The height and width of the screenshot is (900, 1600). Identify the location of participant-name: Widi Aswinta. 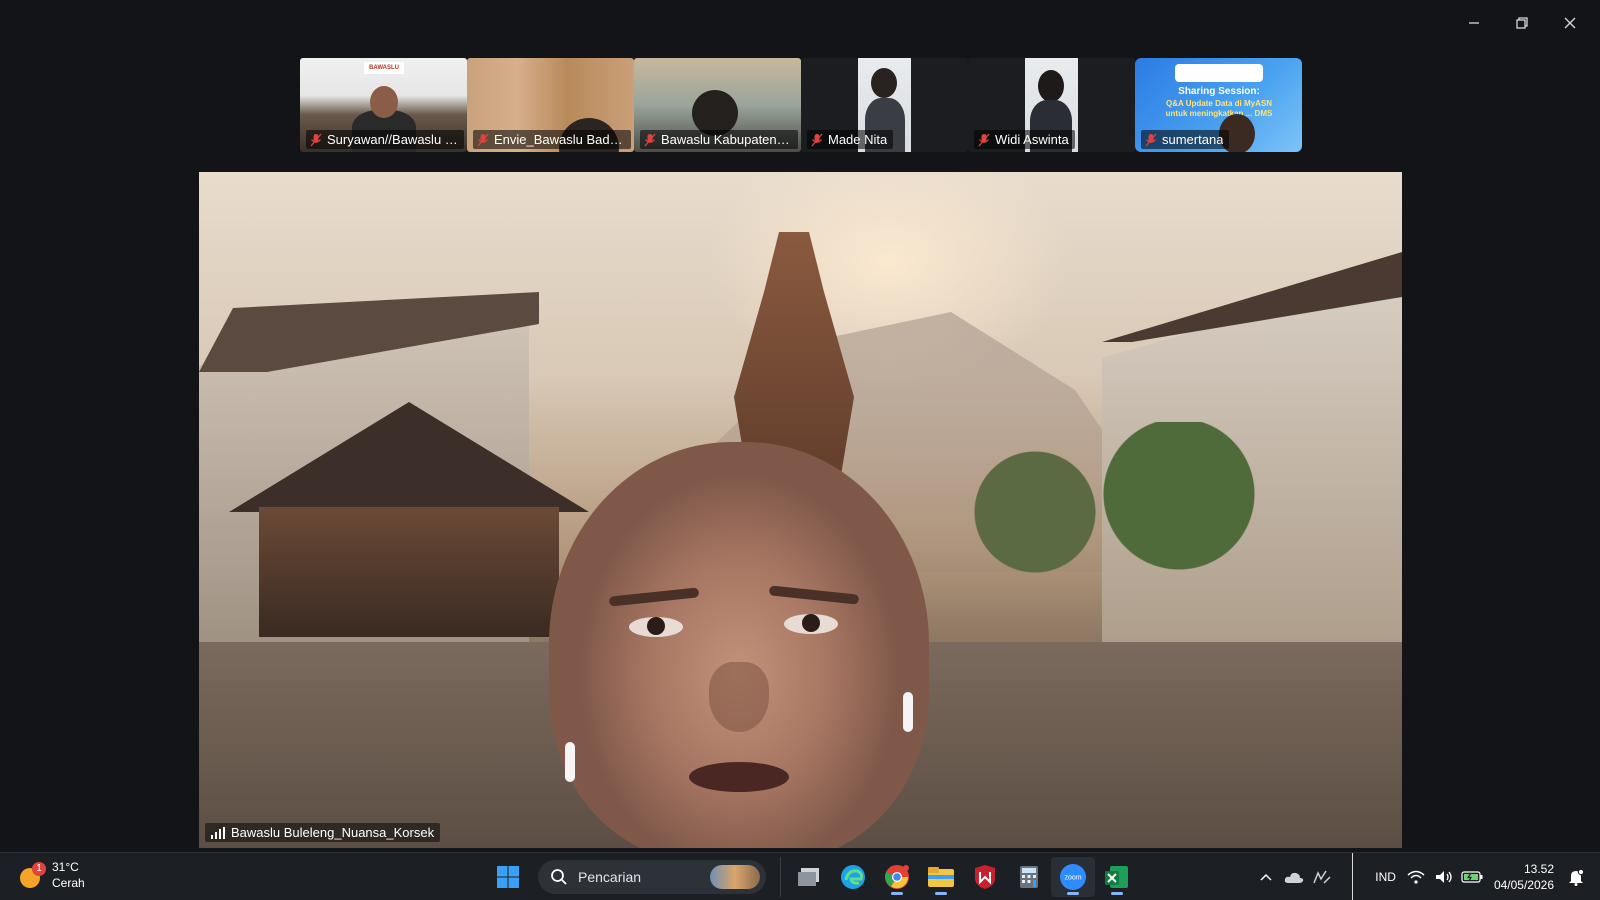
(1032, 139).